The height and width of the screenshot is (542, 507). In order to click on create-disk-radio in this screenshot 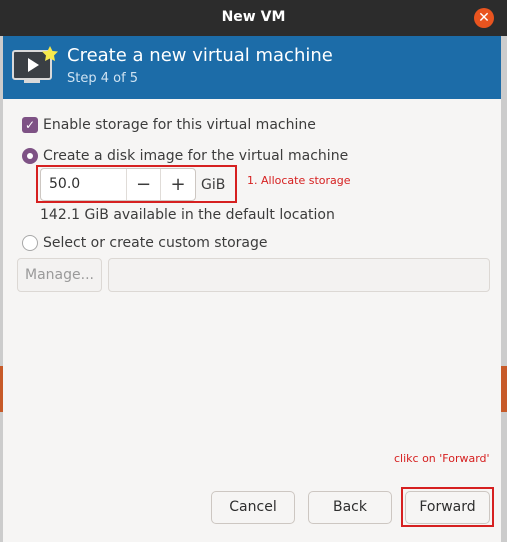, I will do `click(30, 156)`.